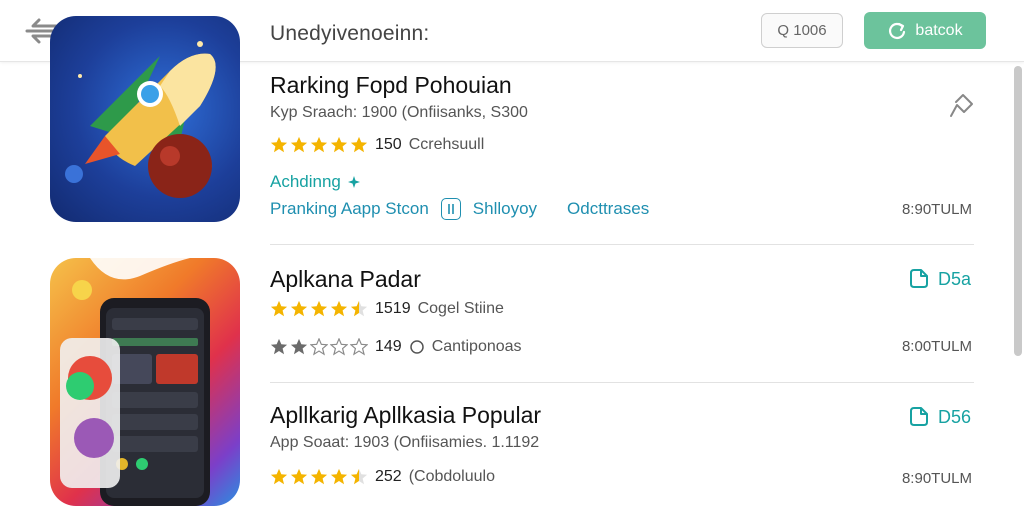  Describe the element at coordinates (393, 308) in the screenshot. I see `rating-count: 1519` at that location.